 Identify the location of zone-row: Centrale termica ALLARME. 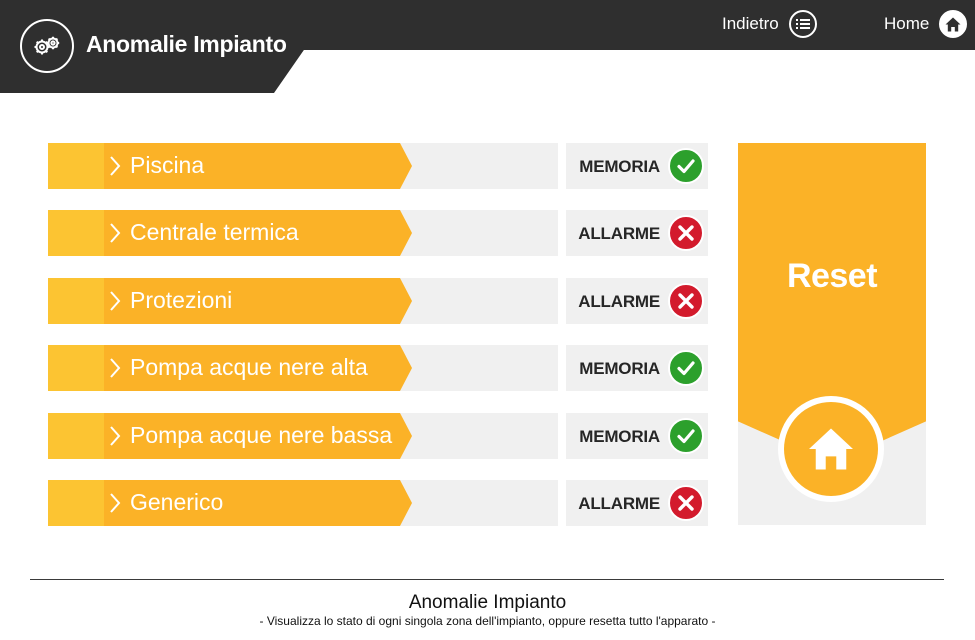
(378, 233).